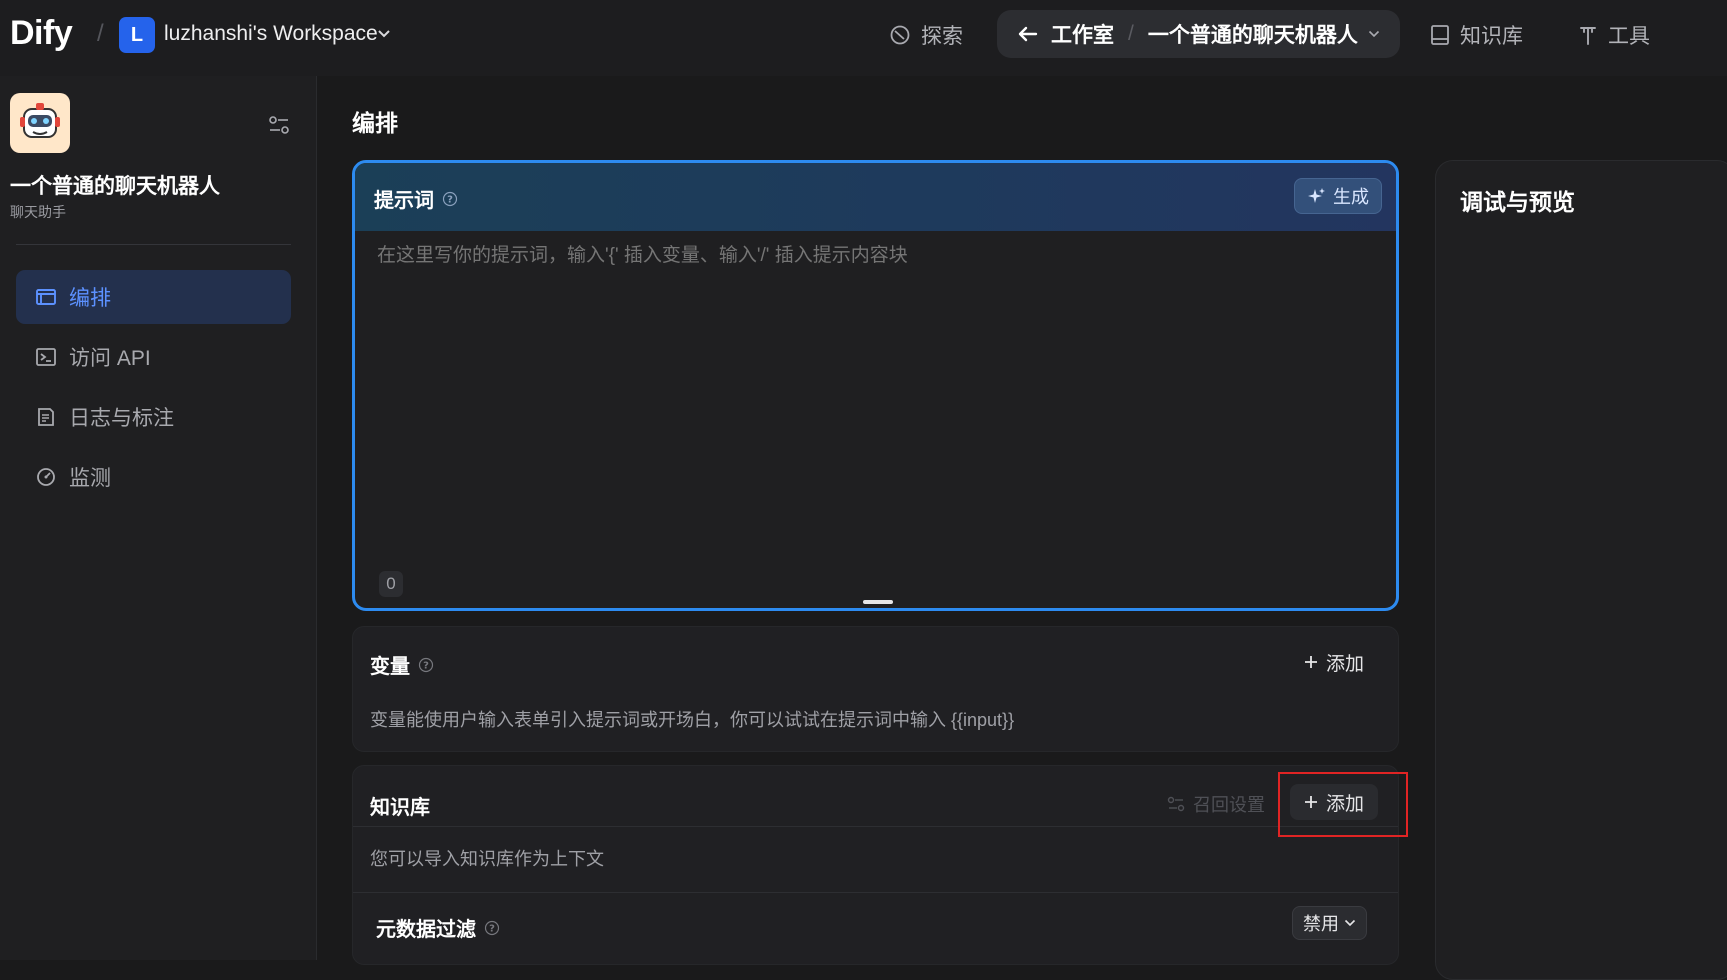  Describe the element at coordinates (400, 808) in the screenshot. I see `knowledge-title: 知识库` at that location.